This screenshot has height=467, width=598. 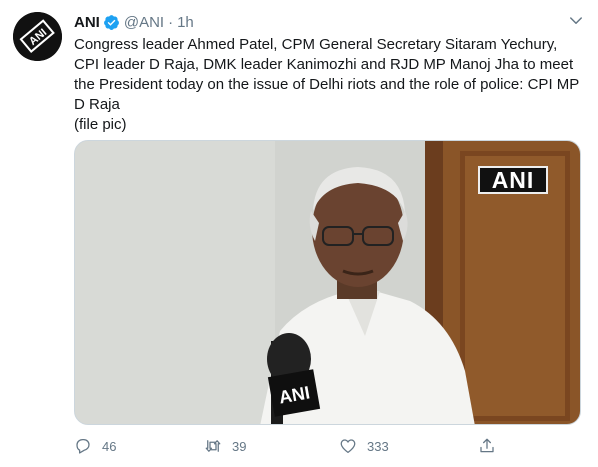 What do you see at coordinates (348, 446) in the screenshot?
I see `heart-icon` at bounding box center [348, 446].